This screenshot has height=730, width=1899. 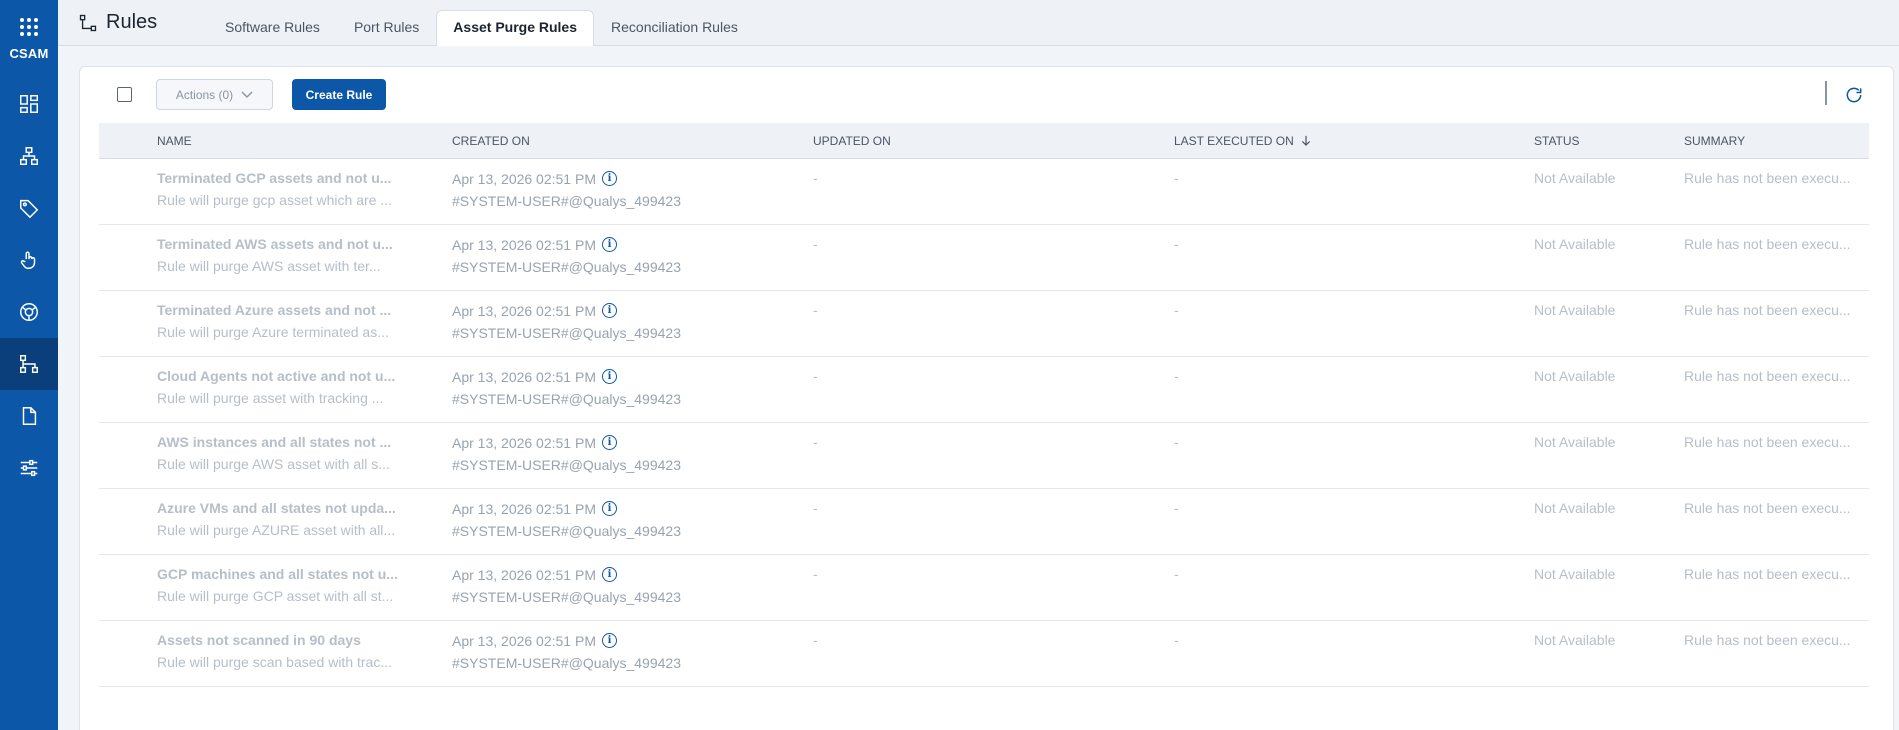 What do you see at coordinates (491, 141) in the screenshot?
I see `column-header-created-on: CREATED ON` at bounding box center [491, 141].